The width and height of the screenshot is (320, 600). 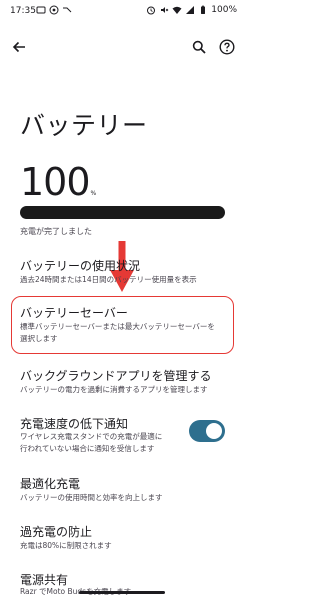 I want to click on battery-usage-item: バッテリーの使用状況 過去24時間または14日間のバッテリー使用量を表示, so click(x=122, y=272).